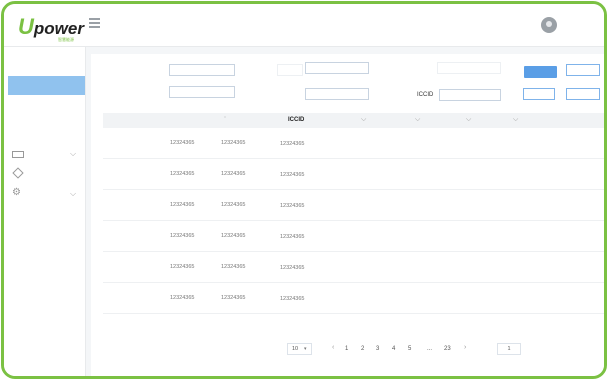  What do you see at coordinates (539, 94) in the screenshot?
I see `export-button` at bounding box center [539, 94].